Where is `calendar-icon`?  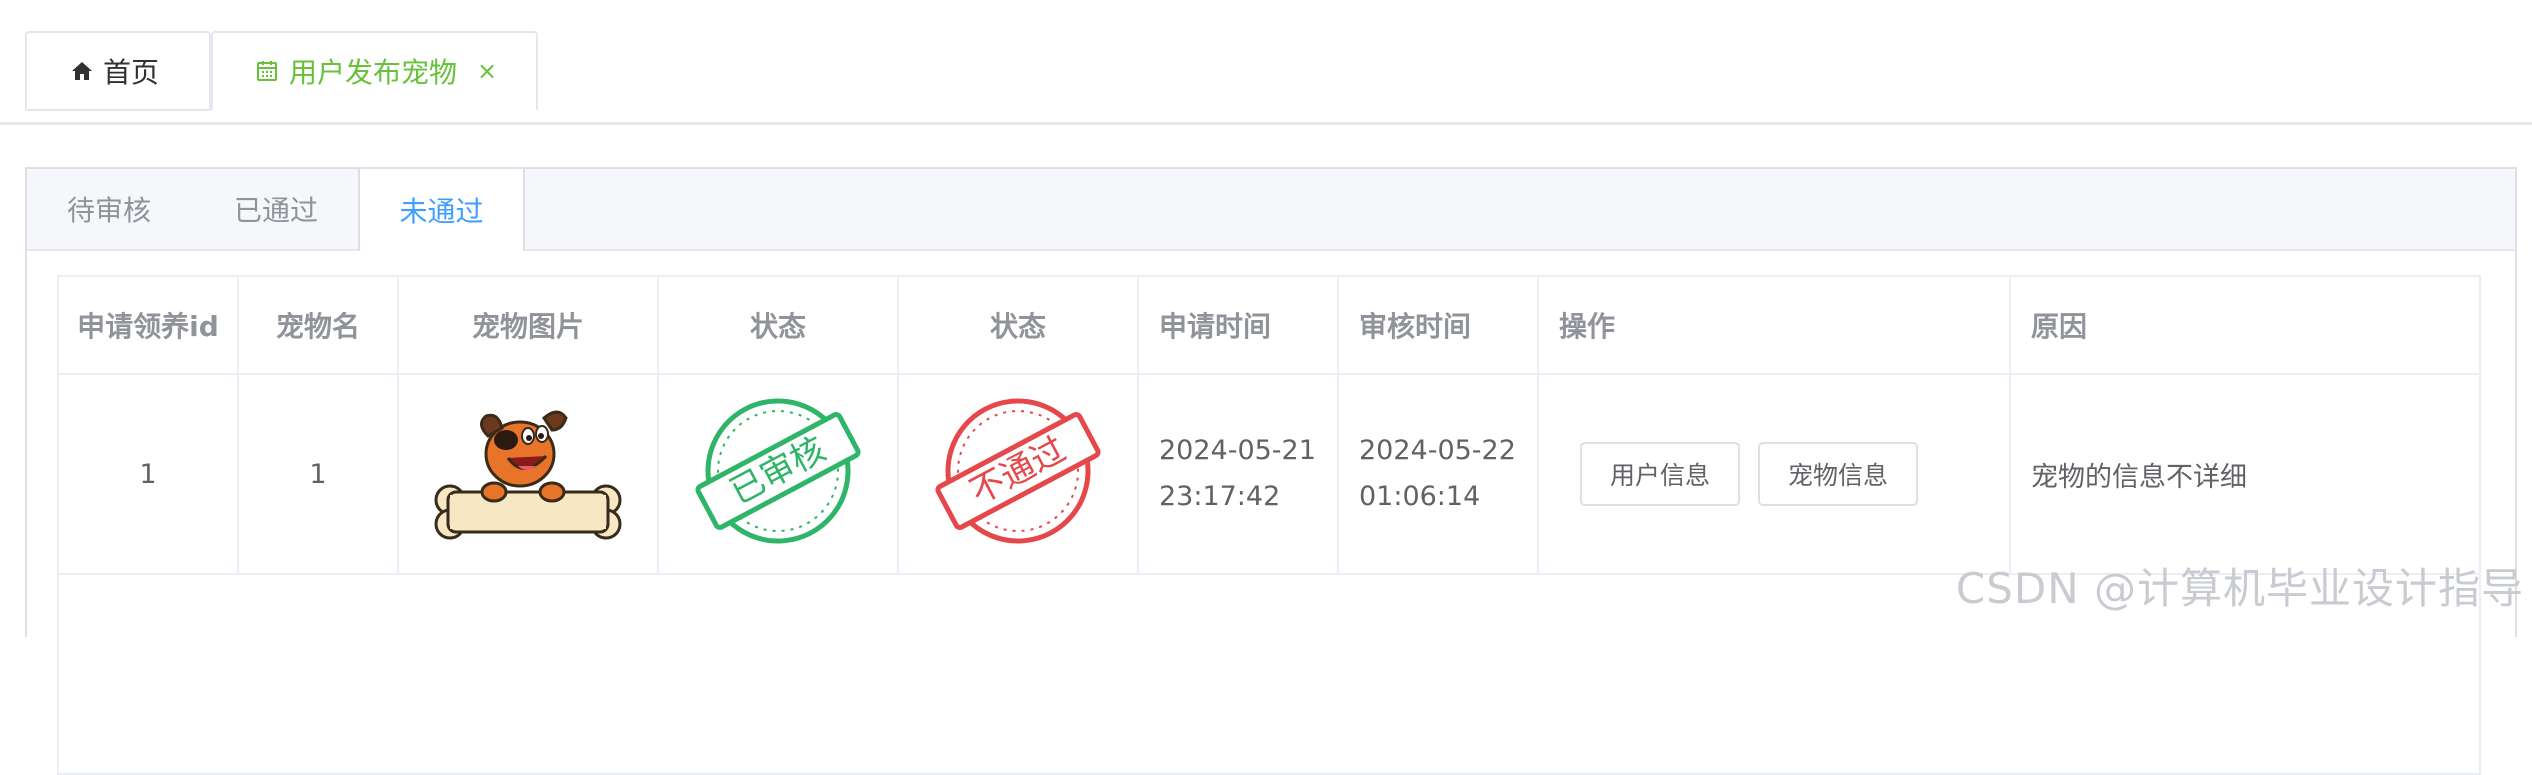 calendar-icon is located at coordinates (267, 71).